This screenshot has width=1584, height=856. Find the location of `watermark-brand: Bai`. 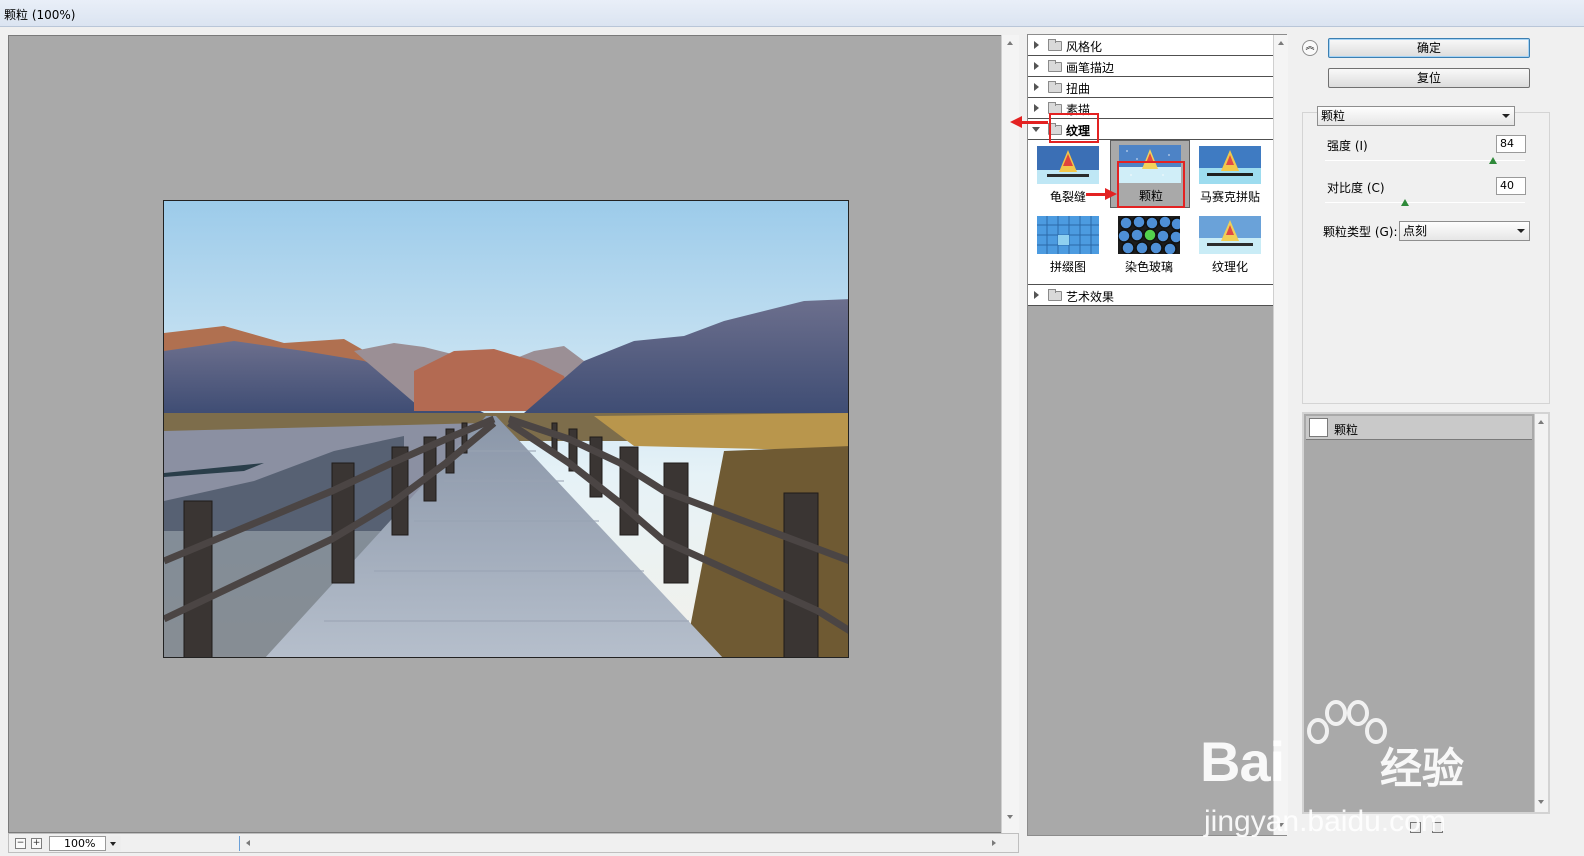

watermark-brand: Bai is located at coordinates (1242, 761).